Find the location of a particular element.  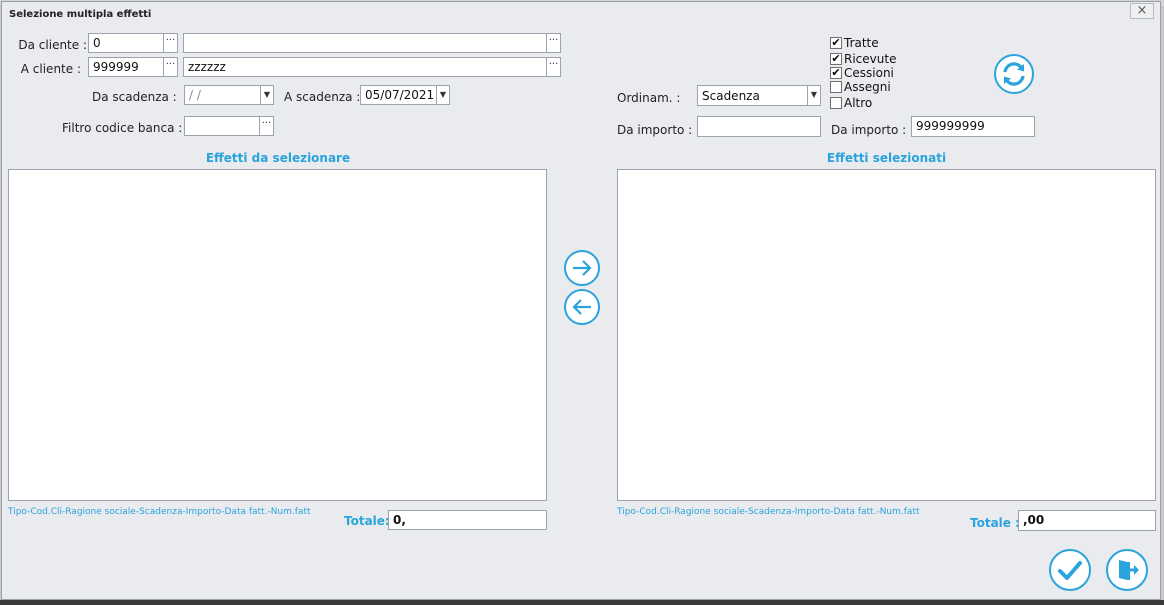

refresh-icon is located at coordinates (1014, 74).